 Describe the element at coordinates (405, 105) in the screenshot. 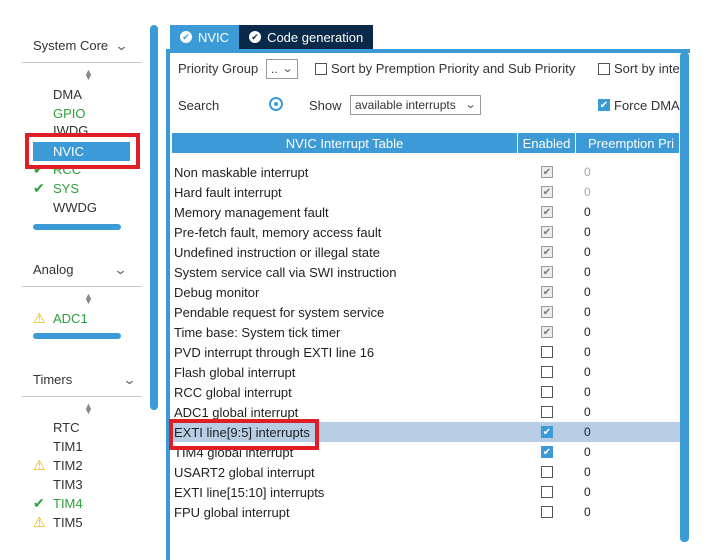

I see `show-filter-value: available interrupts` at that location.